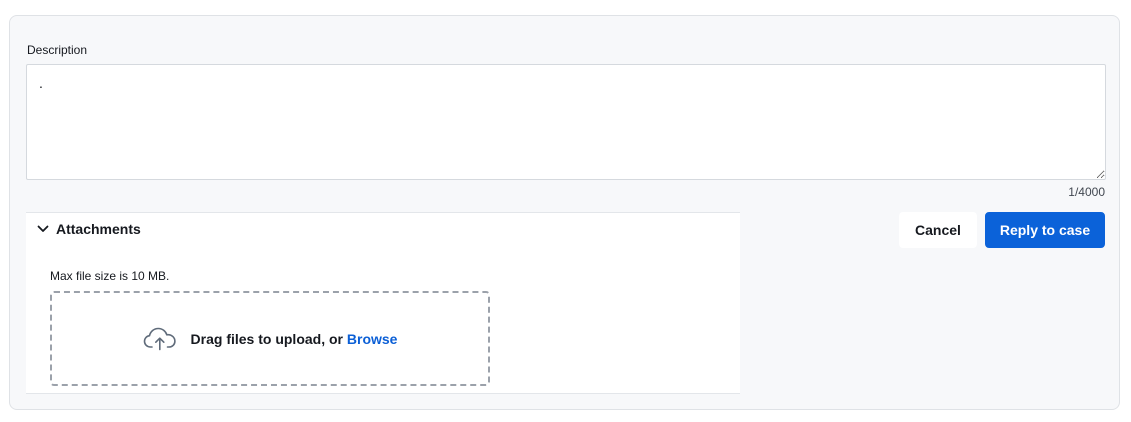  I want to click on cloud-upload-icon, so click(159, 338).